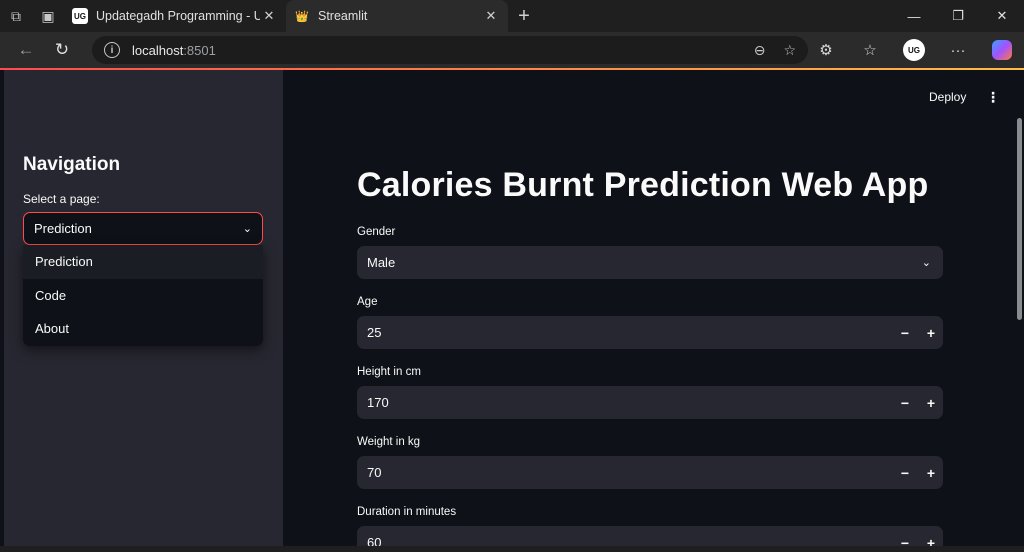 Image resolution: width=1024 pixels, height=552 pixels. What do you see at coordinates (374, 472) in the screenshot?
I see `weight-value: 70` at bounding box center [374, 472].